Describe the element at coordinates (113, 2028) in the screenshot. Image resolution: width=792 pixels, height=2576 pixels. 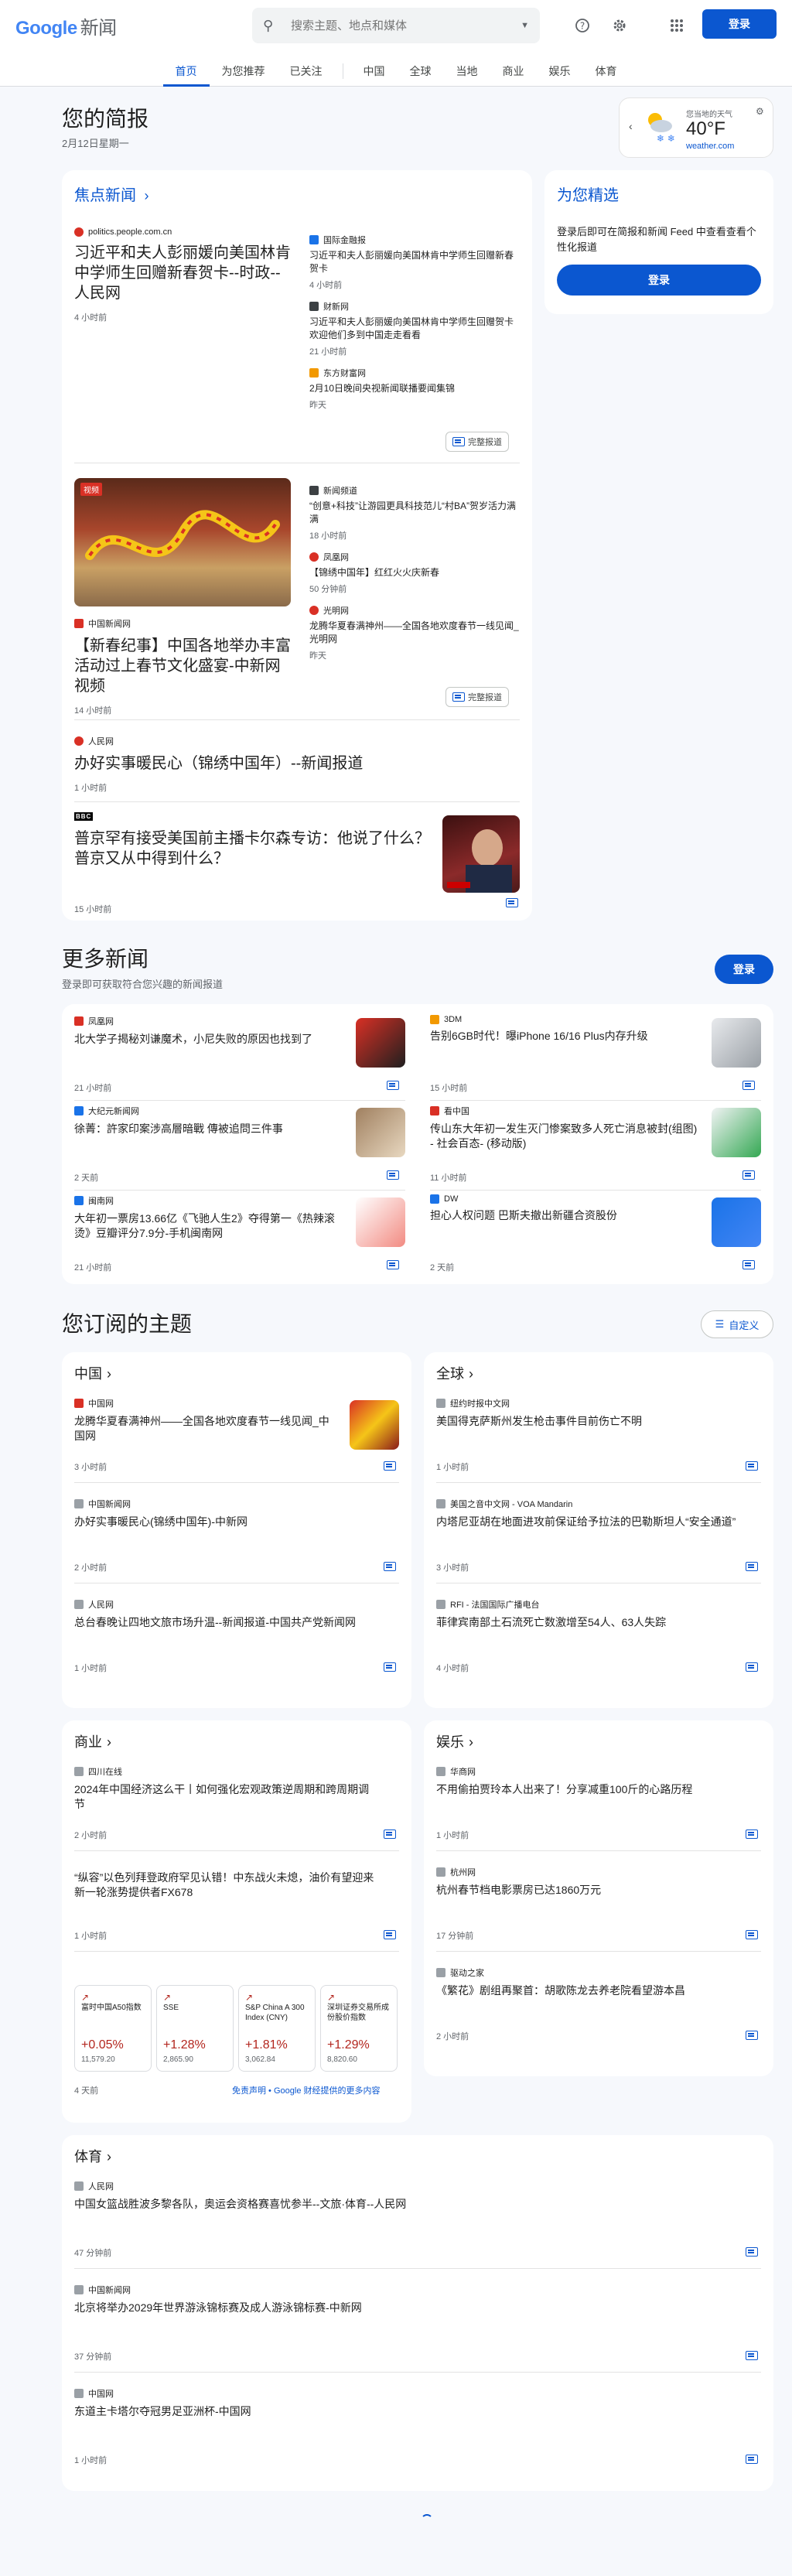
I see `stock-tile: ↗ 富时中国A50指数 +0.05% 11,579.20` at that location.